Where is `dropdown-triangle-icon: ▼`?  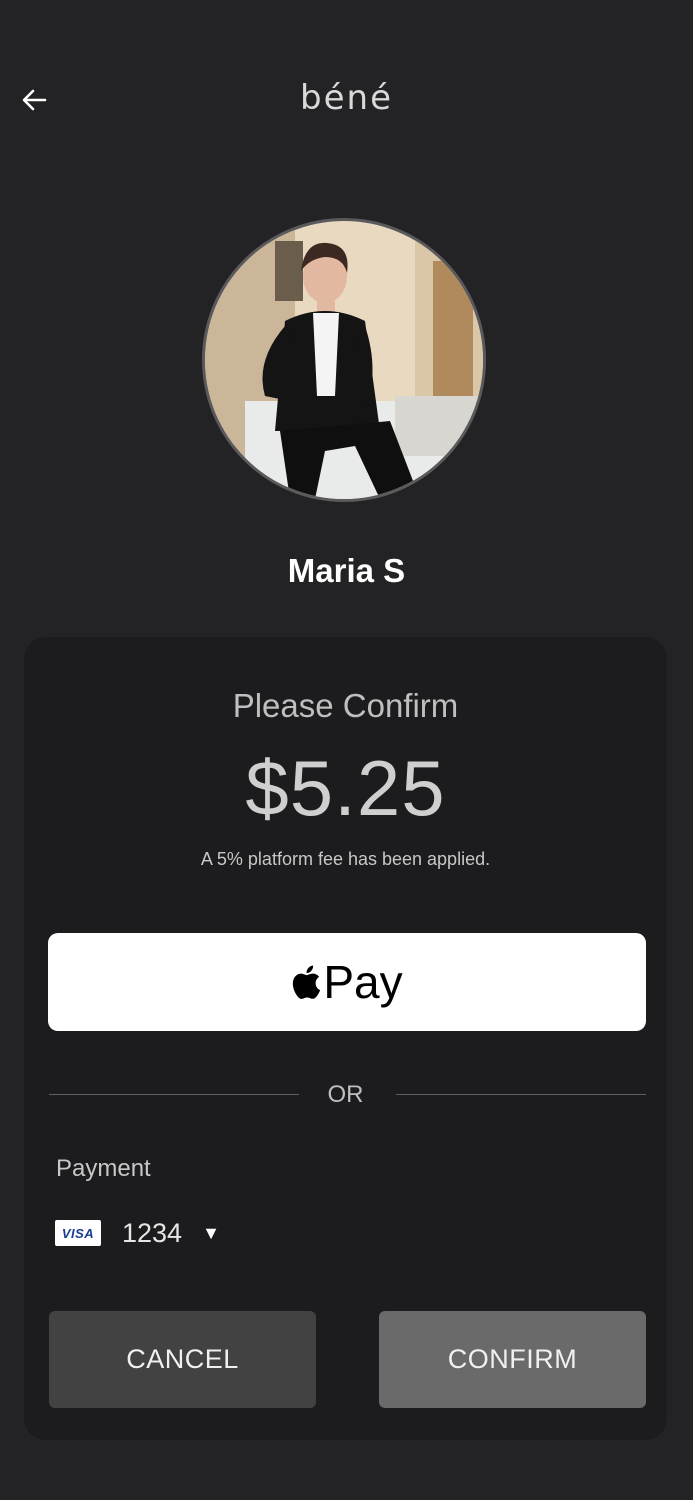
dropdown-triangle-icon: ▼ is located at coordinates (211, 1232).